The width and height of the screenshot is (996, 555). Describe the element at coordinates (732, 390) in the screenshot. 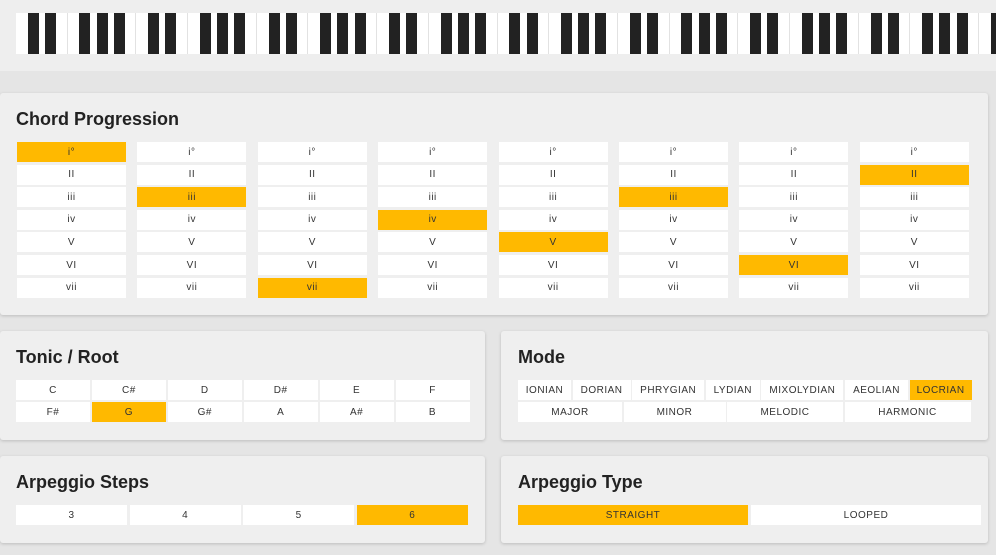

I see `mode-button: LYDIAN` at that location.